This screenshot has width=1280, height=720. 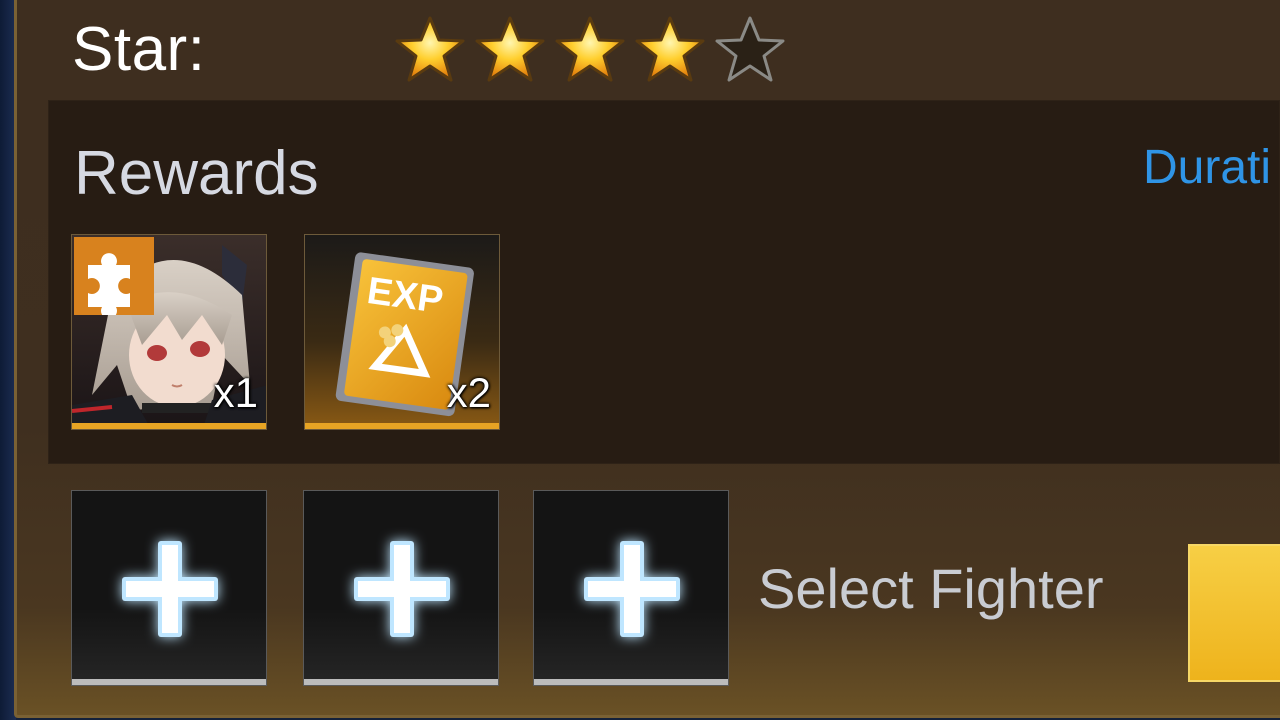 I want to click on action-button, so click(x=1234, y=613).